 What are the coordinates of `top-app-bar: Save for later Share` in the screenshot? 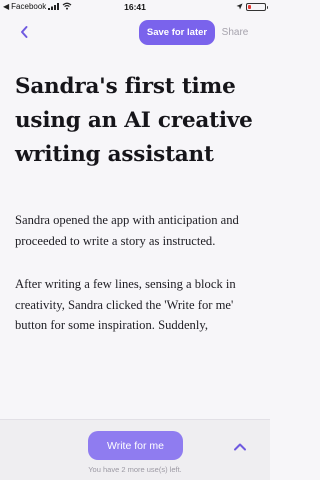 It's located at (135, 32).